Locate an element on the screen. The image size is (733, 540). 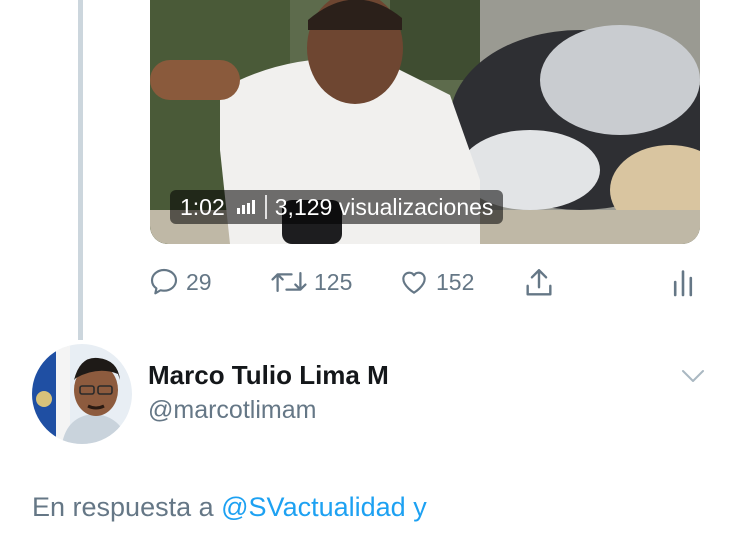
tweet-action-bar: 29 125 152 is located at coordinates (428, 286).